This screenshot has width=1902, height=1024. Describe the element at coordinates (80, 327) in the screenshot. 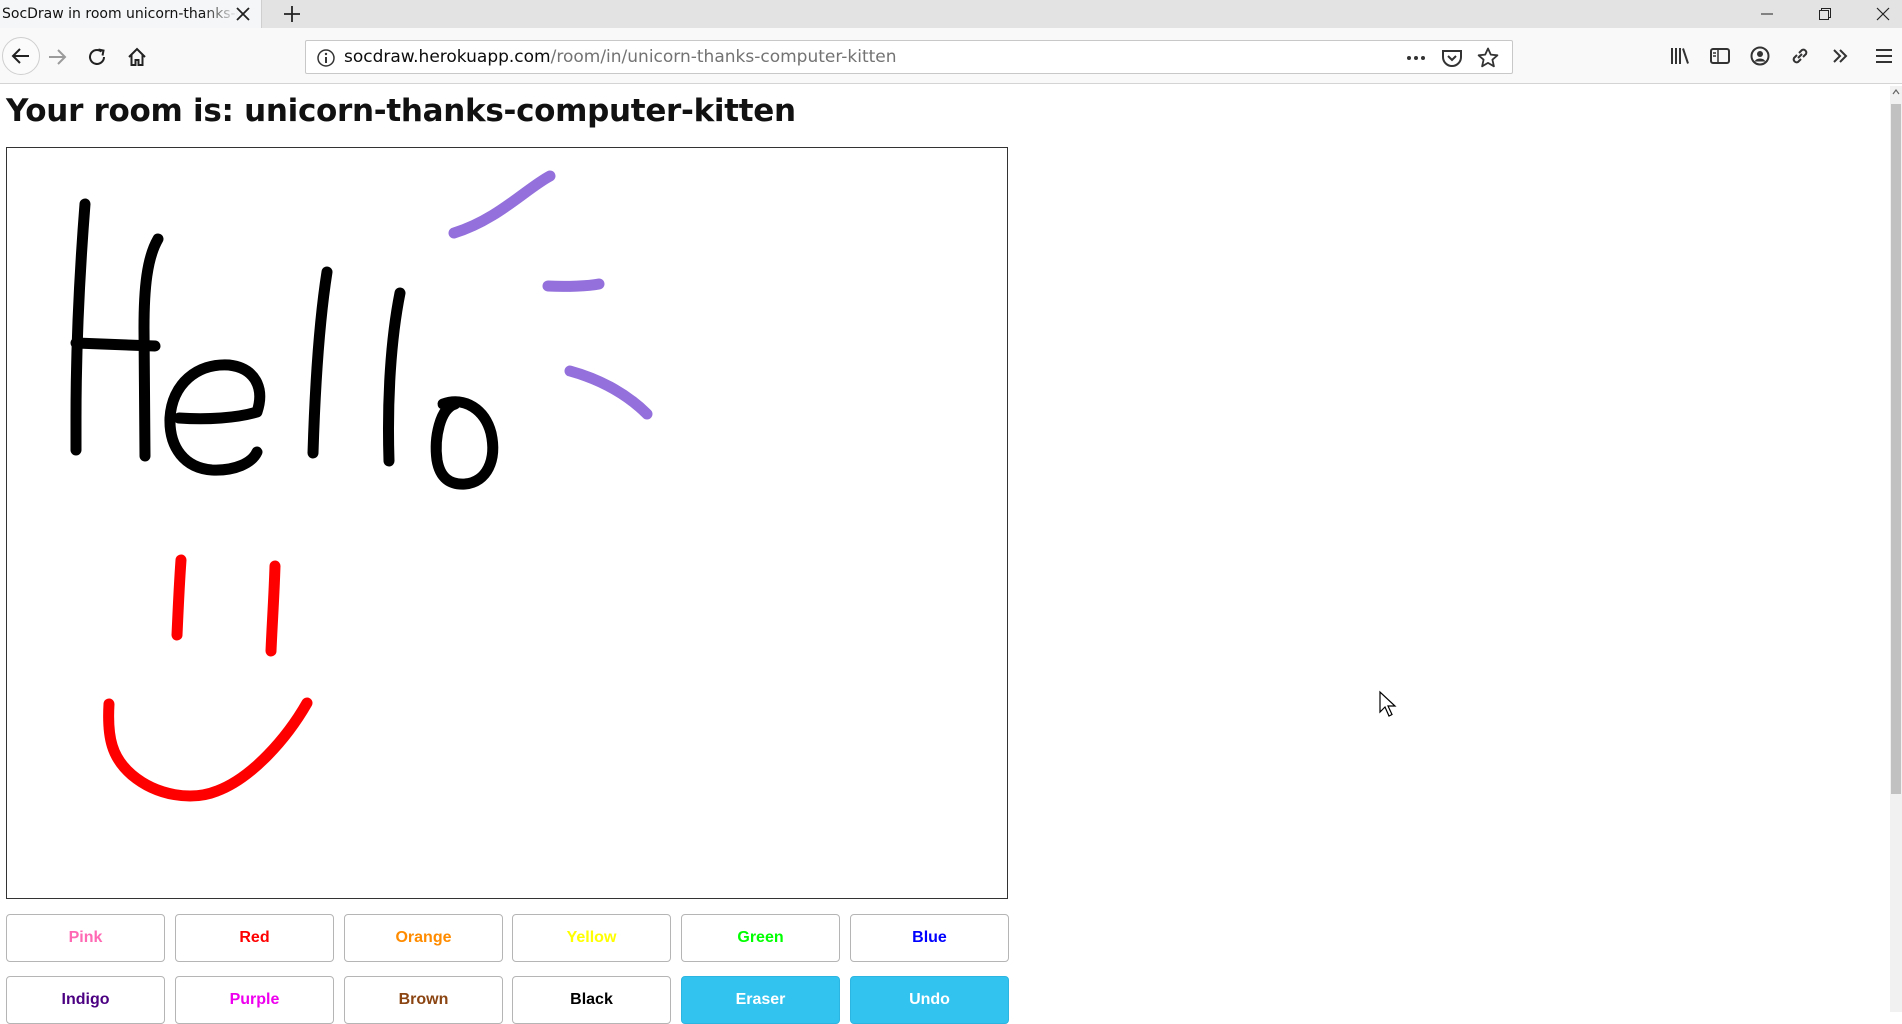

I see `stroke-h-left` at that location.